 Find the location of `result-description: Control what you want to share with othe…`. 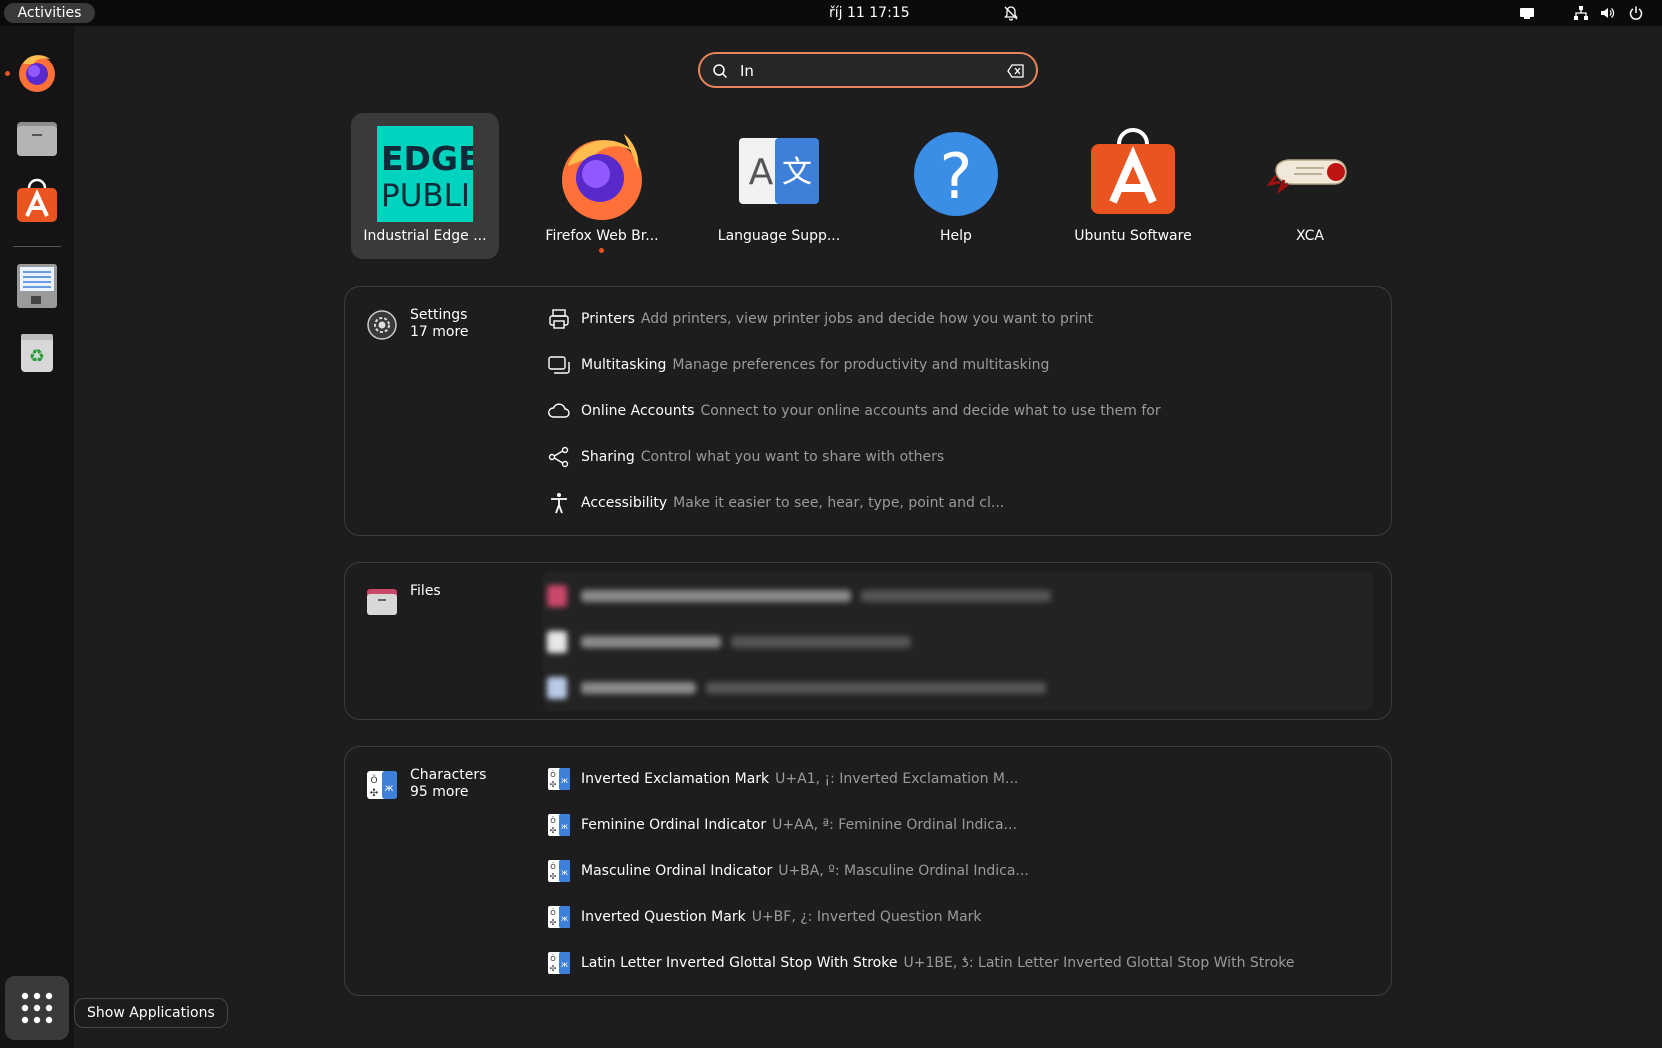

result-description: Control what you want to share with othe… is located at coordinates (792, 457).